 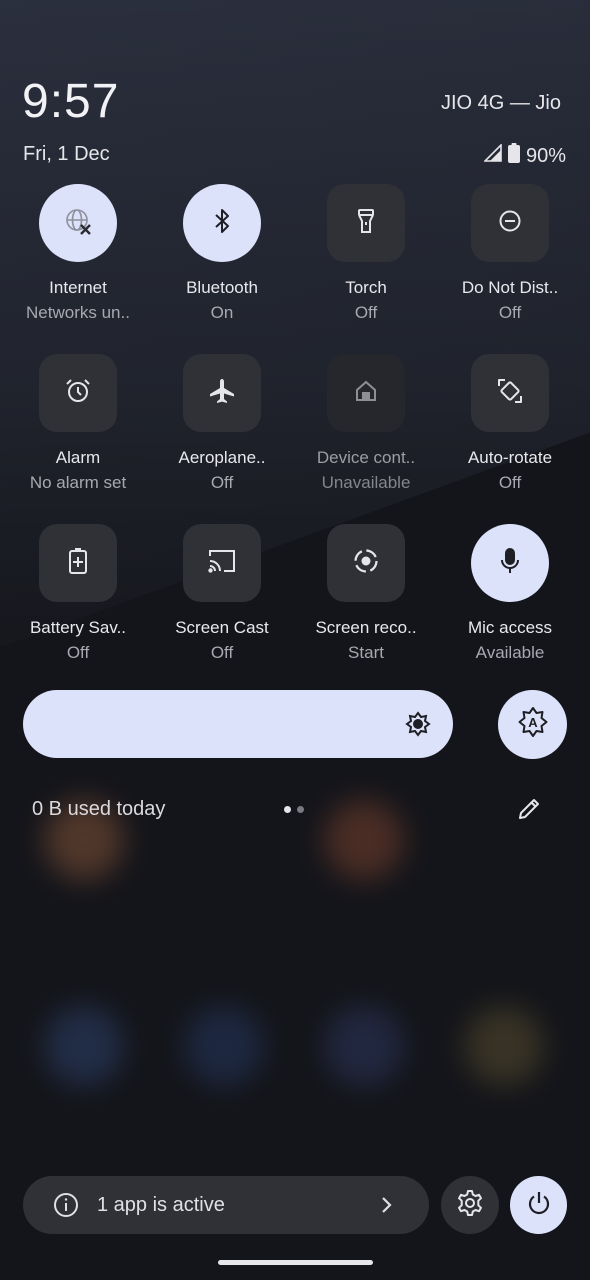 I want to click on tile-battery-saver-state: Off, so click(x=78, y=652).